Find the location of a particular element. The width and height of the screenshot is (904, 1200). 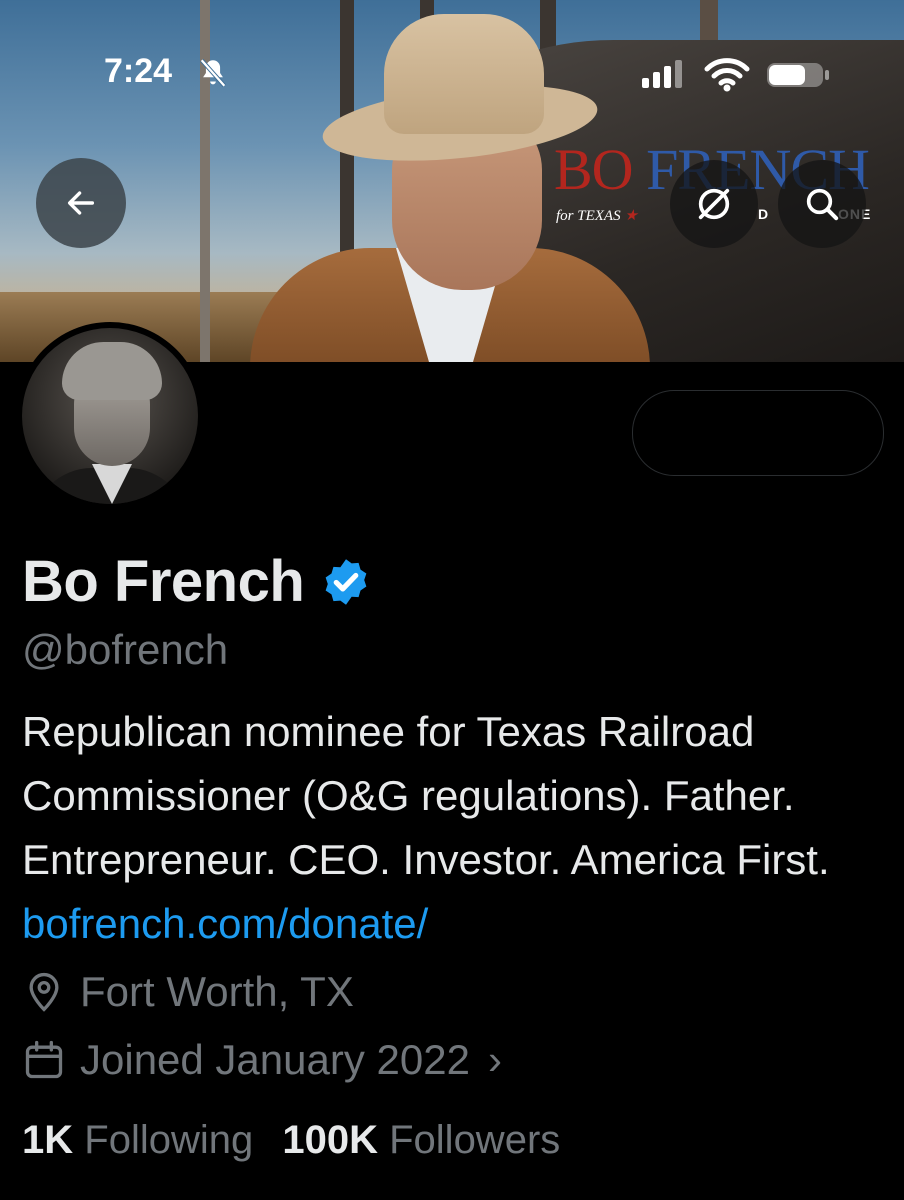

profile-stats: 1K Following 100K Followers is located at coordinates (291, 1140).